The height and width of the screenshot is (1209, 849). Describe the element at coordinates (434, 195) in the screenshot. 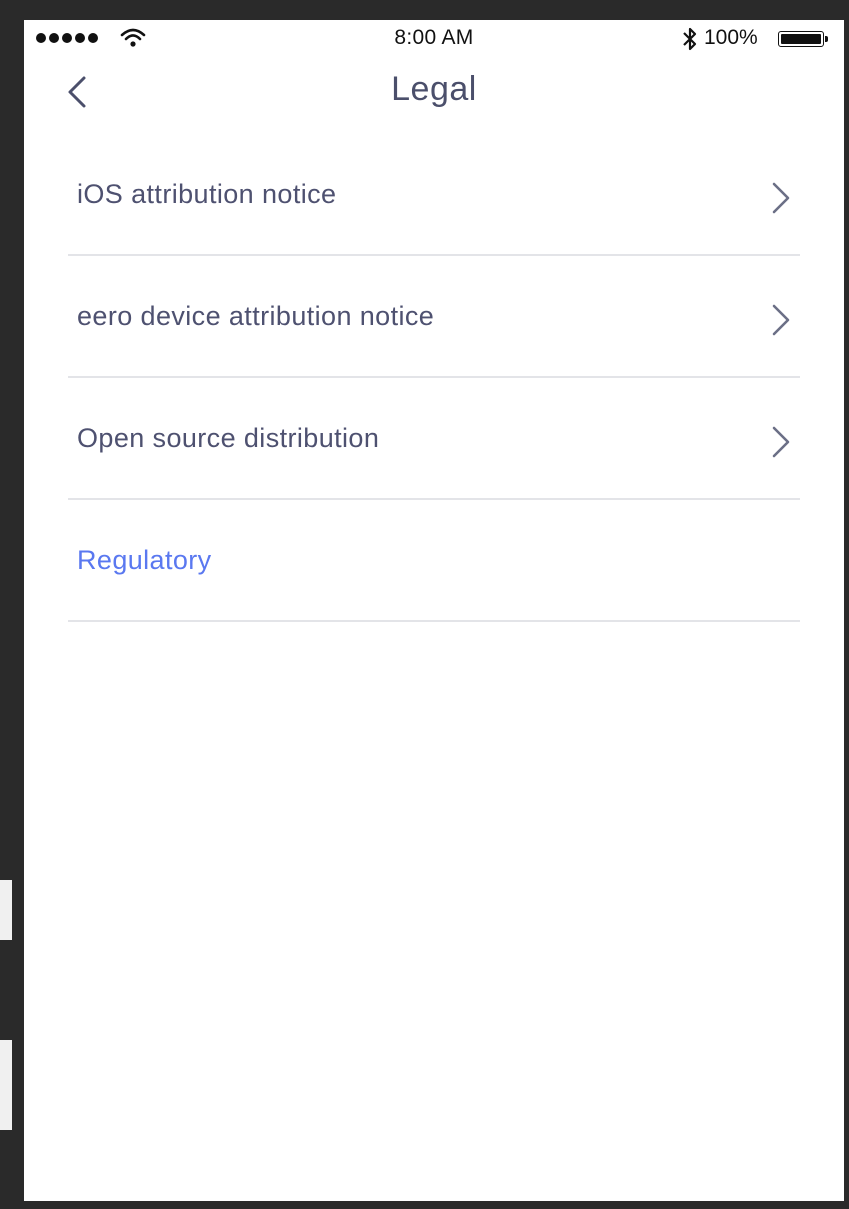

I see `list-item-ios-attribution-notice: iOS attribution notice` at that location.